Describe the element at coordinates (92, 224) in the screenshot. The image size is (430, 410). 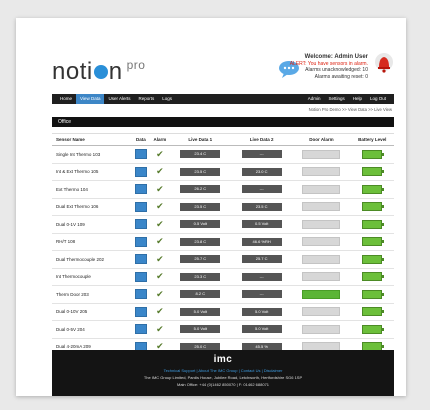
I see `sensor-name: Dual 0-1V 109` at that location.